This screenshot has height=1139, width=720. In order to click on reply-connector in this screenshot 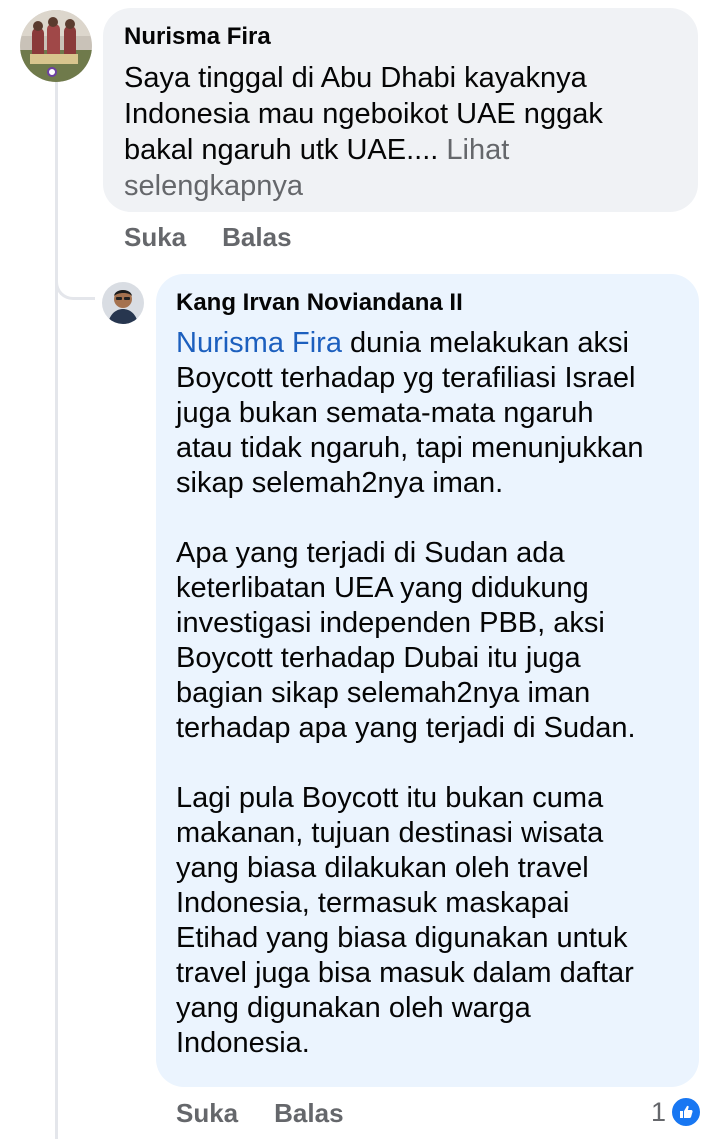, I will do `click(75, 285)`.